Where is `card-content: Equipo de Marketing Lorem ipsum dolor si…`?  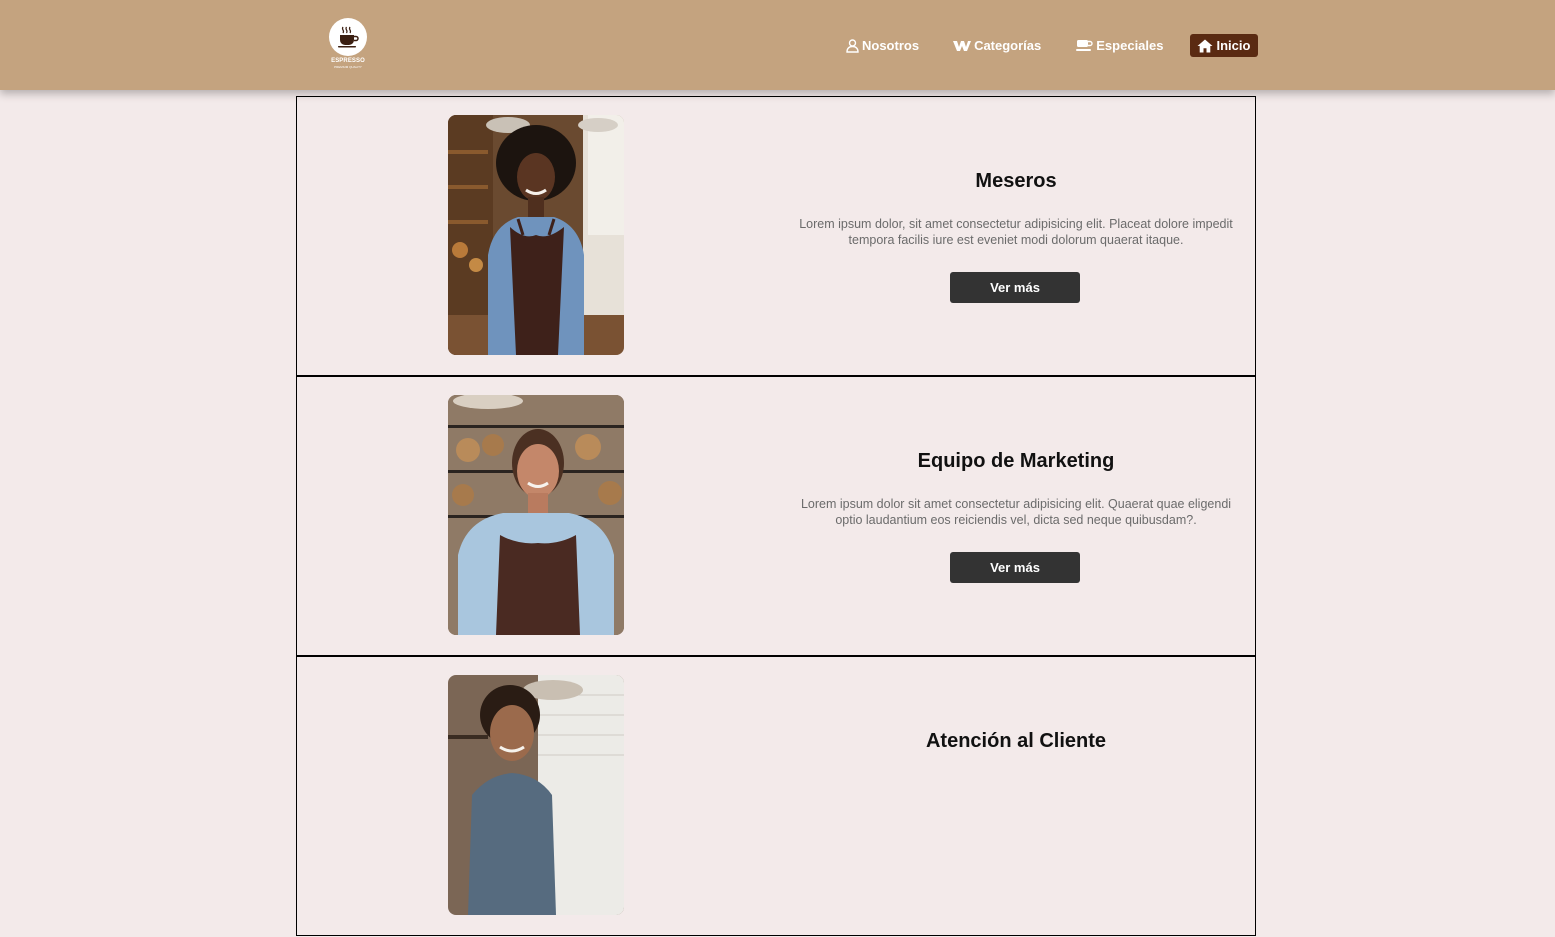
card-content: Equipo de Marketing Lorem ipsum dolor si… is located at coordinates (1016, 517).